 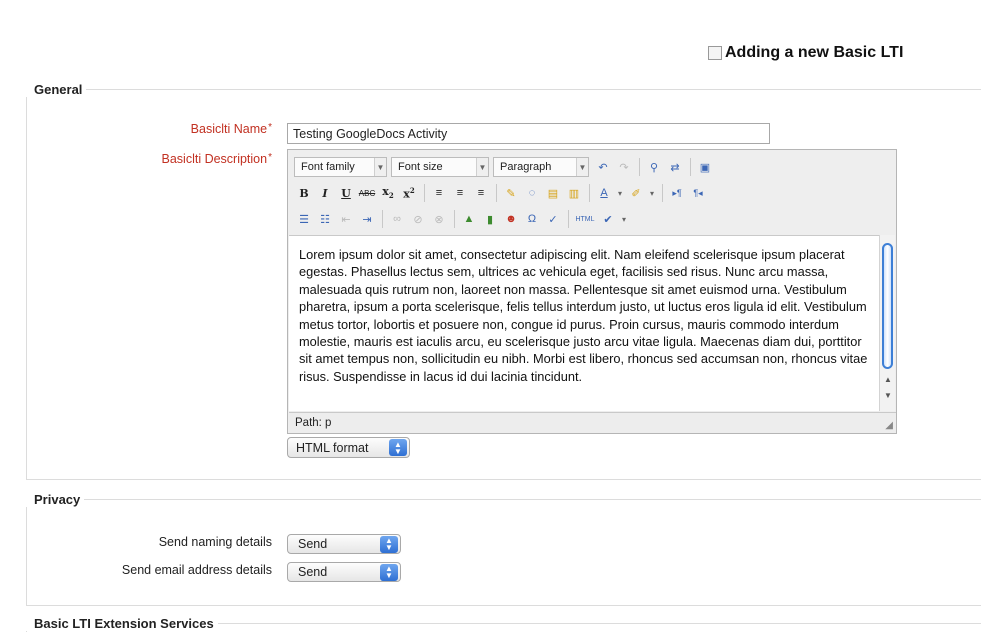 What do you see at coordinates (541, 167) in the screenshot?
I see `paragraph-select: Paragraph ▼` at bounding box center [541, 167].